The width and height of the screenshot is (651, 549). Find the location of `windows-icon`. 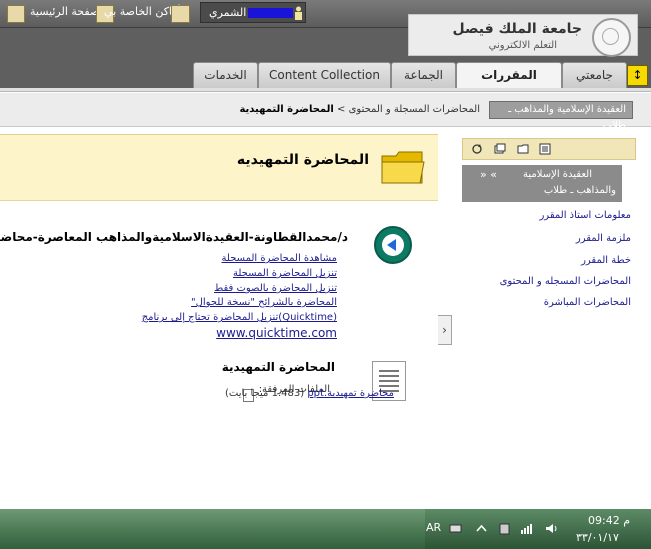

windows-icon is located at coordinates (500, 149).